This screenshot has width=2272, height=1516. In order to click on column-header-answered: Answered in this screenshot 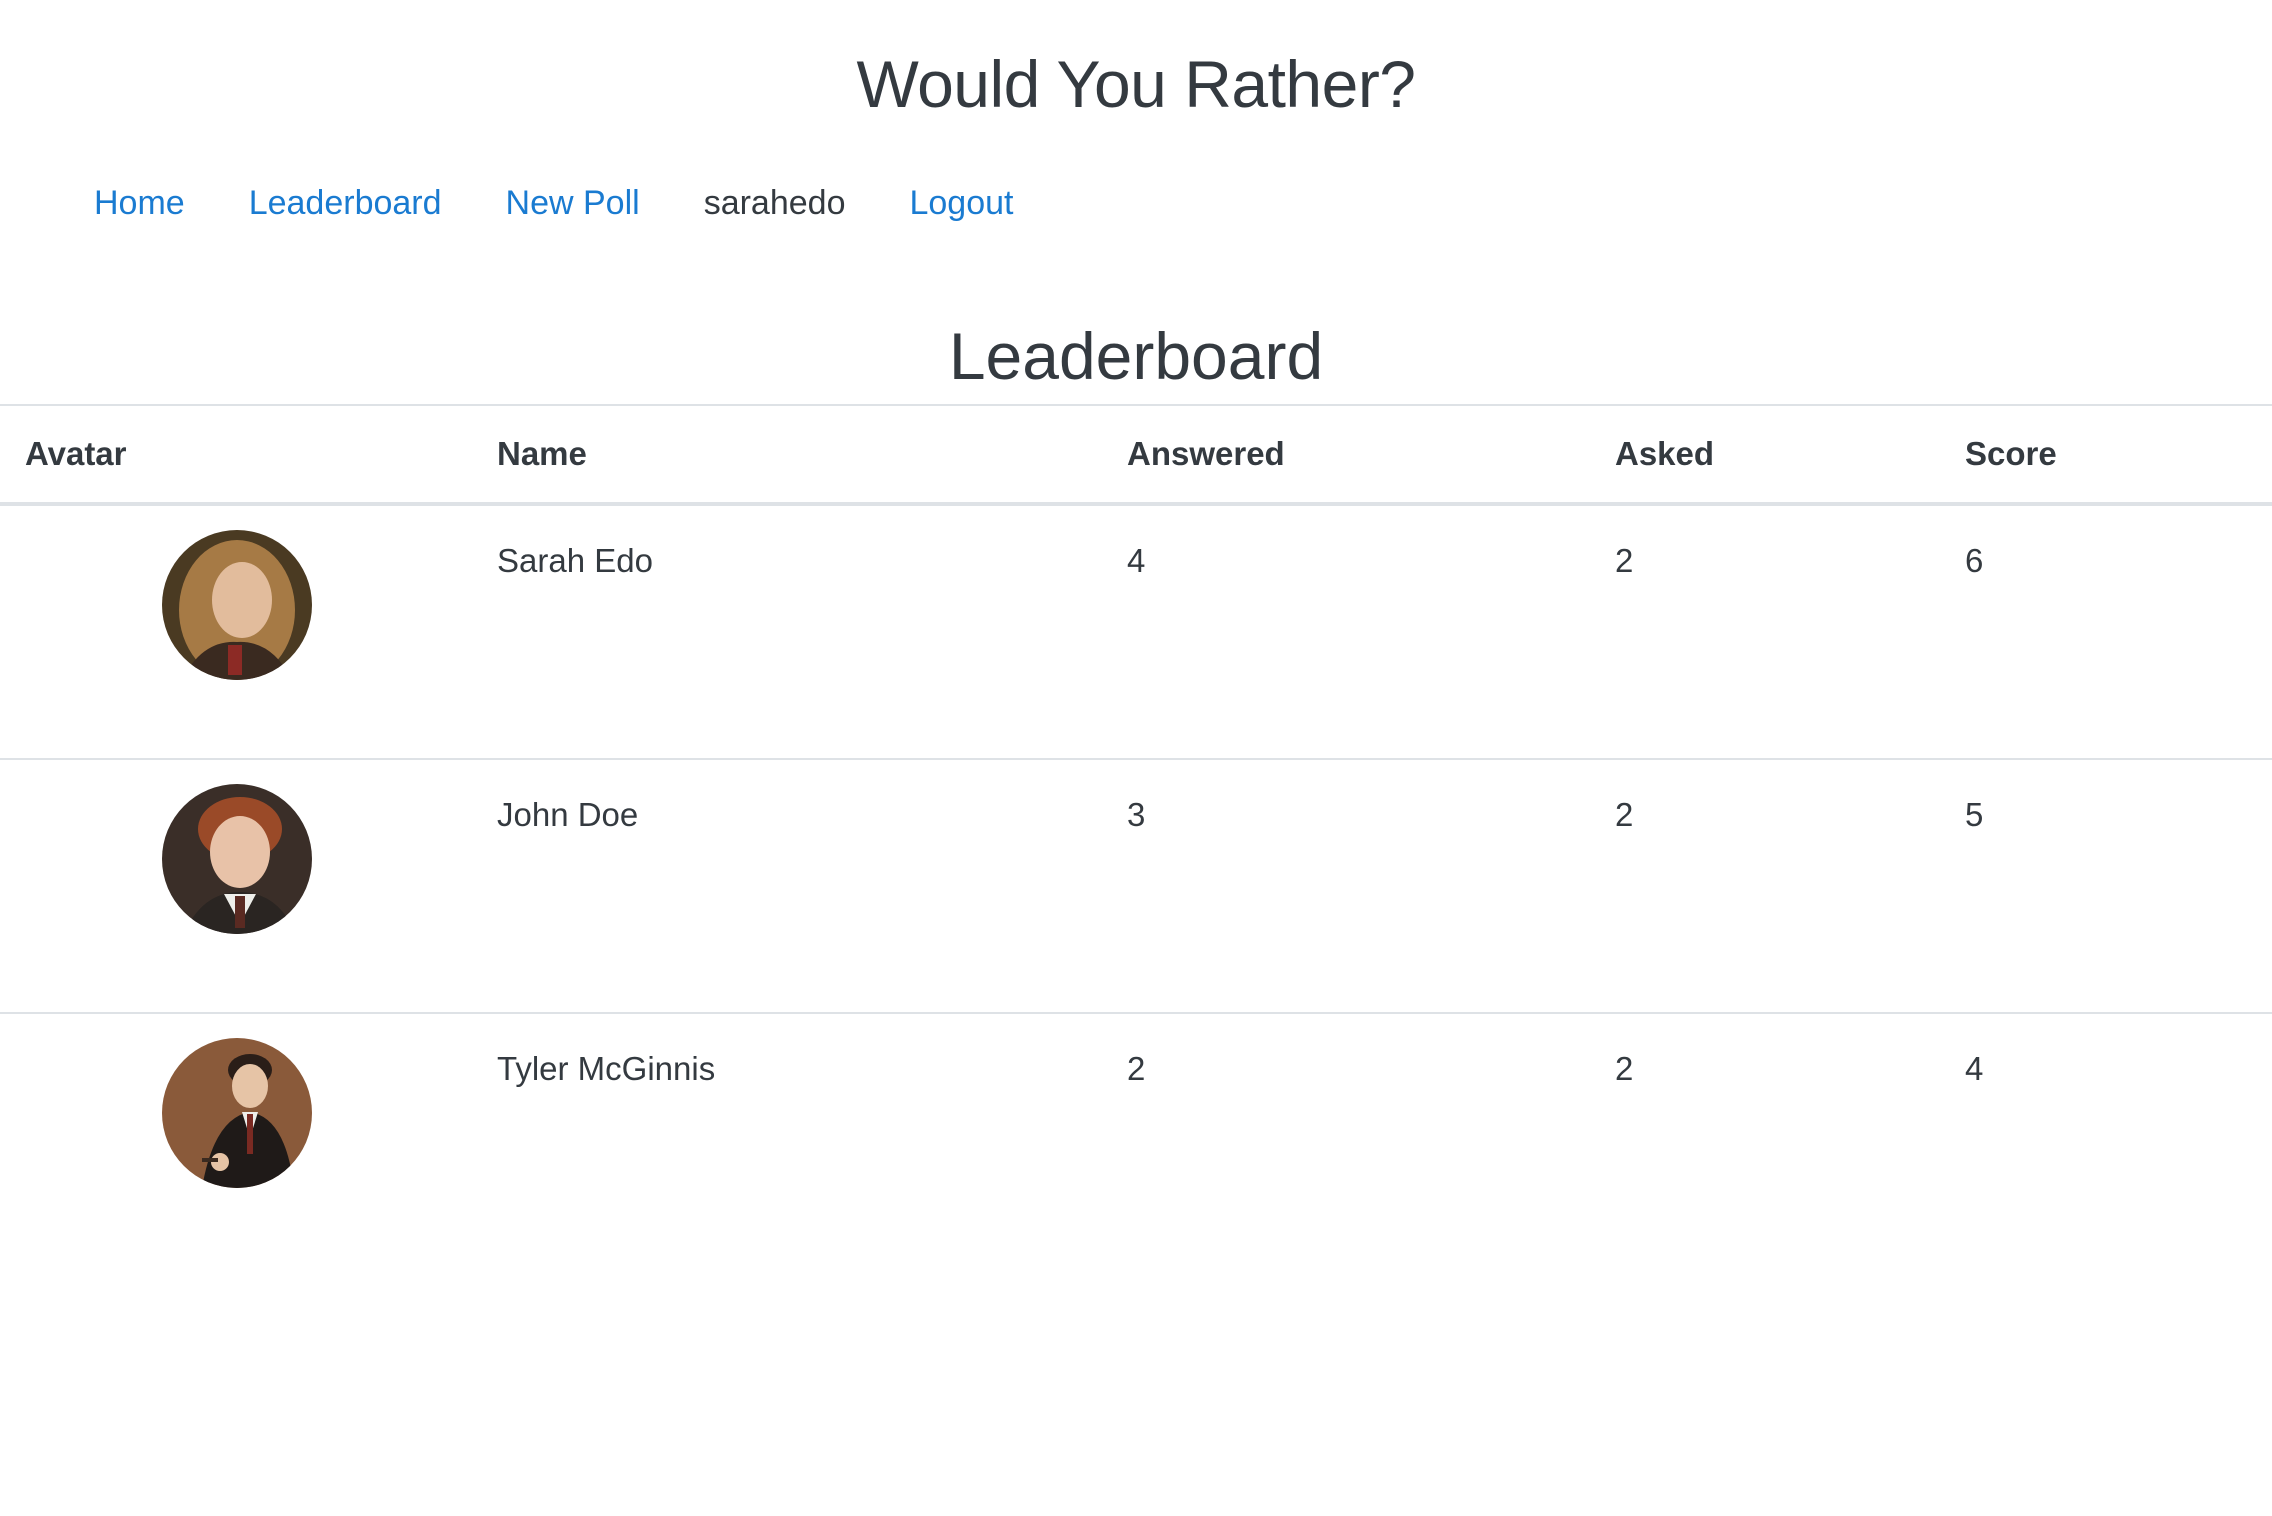, I will do `click(1346, 455)`.